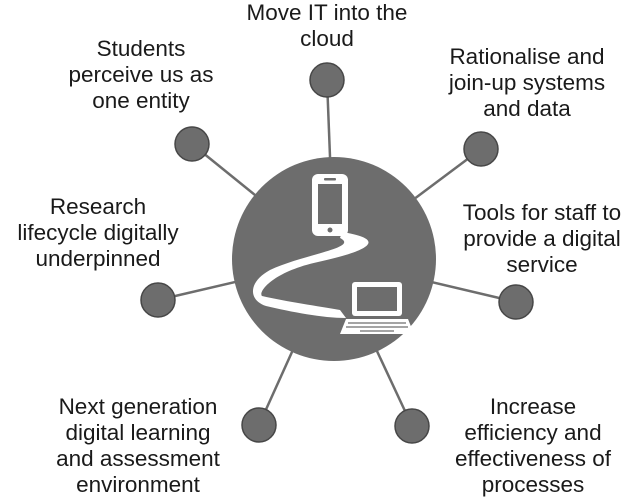  I want to click on label-move-it-cloud: Move IT into the cloud, so click(327, 26).